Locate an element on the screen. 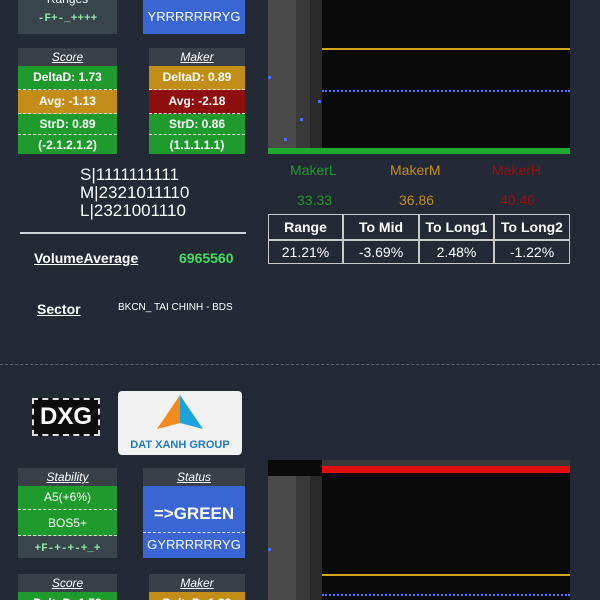  range-table-cell: 21.21% is located at coordinates (305, 252).